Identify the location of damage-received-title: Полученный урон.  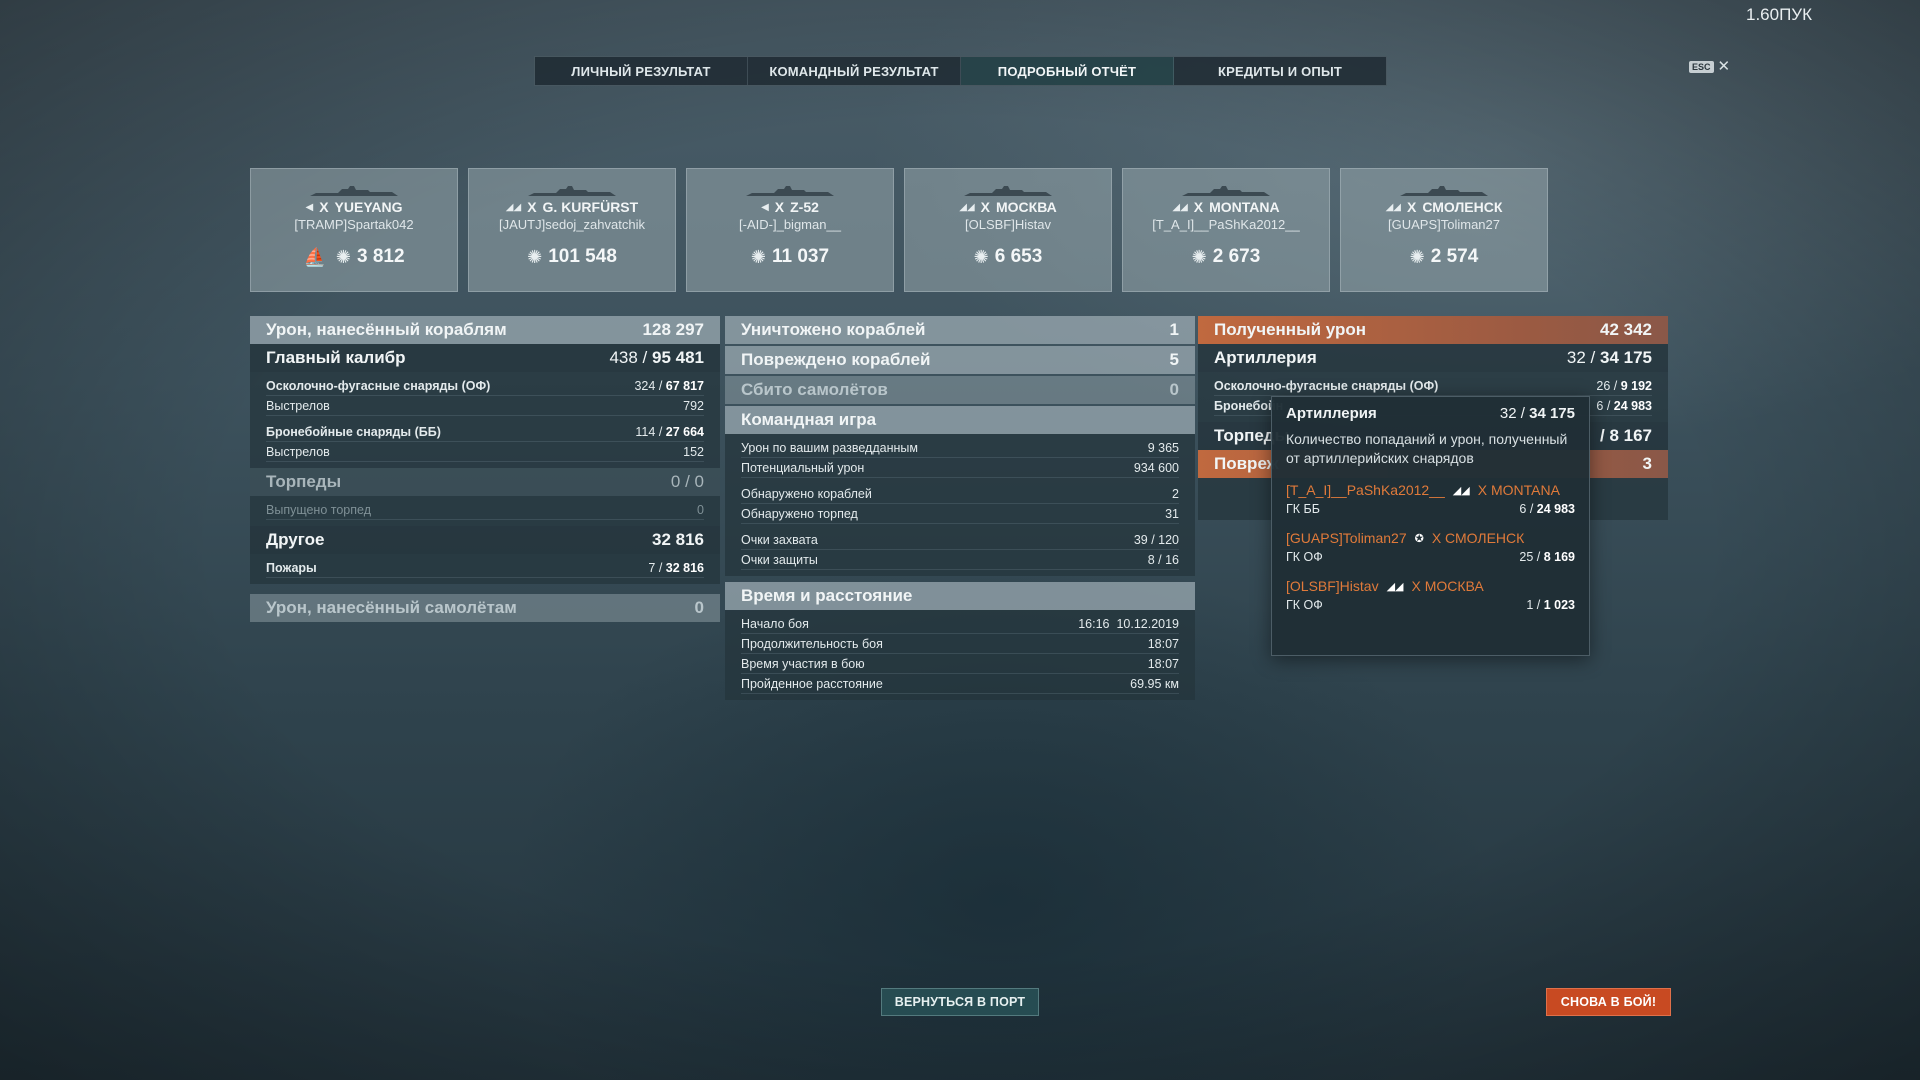
(1290, 329).